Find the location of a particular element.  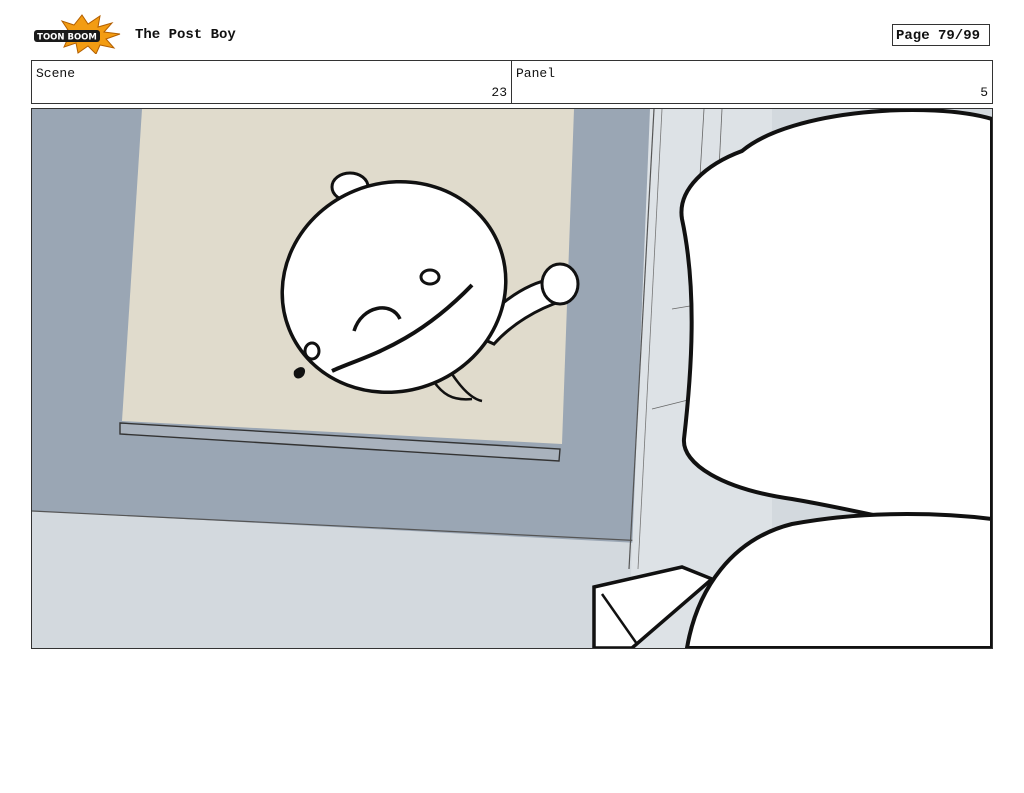

logo-text: TOON BOOM is located at coordinates (67, 38).